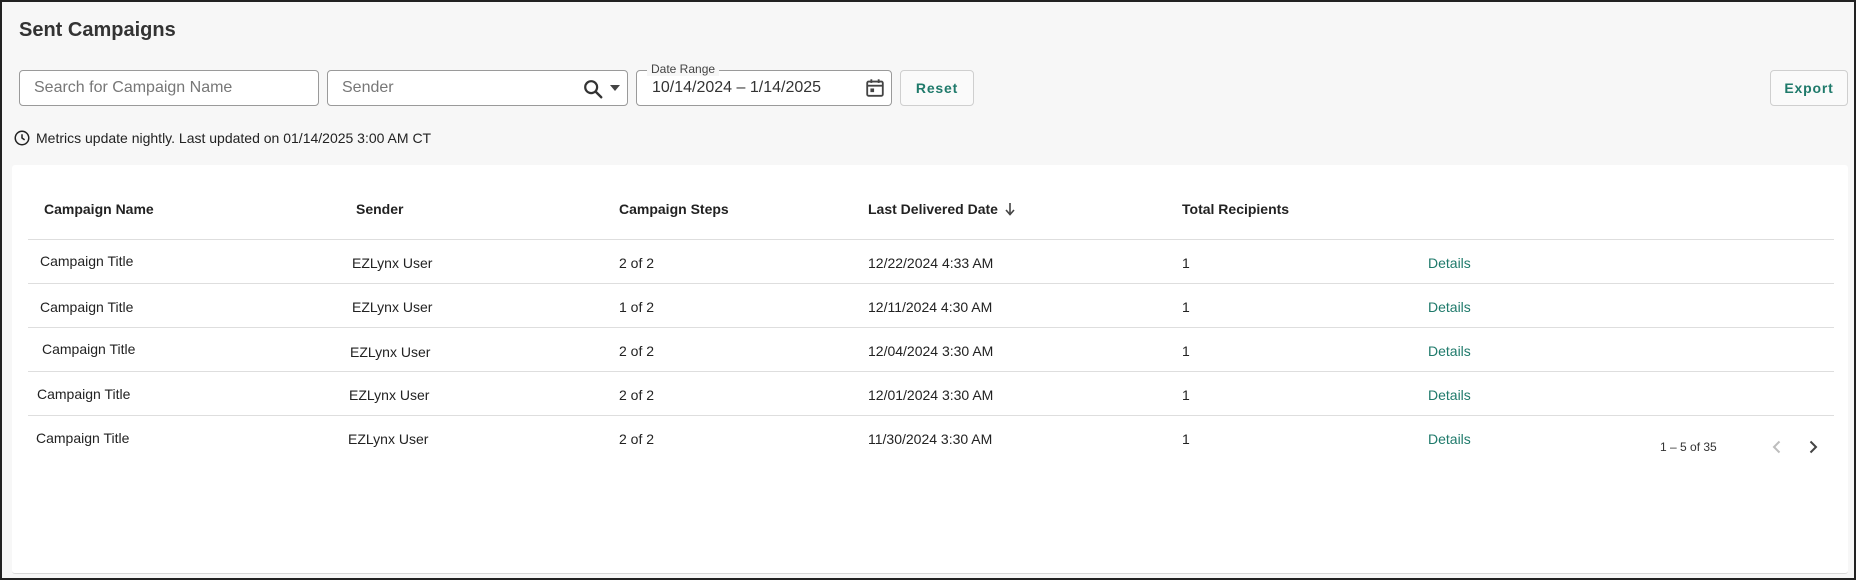 Image resolution: width=1856 pixels, height=580 pixels. What do you see at coordinates (615, 88) in the screenshot?
I see `chevron-down-icon` at bounding box center [615, 88].